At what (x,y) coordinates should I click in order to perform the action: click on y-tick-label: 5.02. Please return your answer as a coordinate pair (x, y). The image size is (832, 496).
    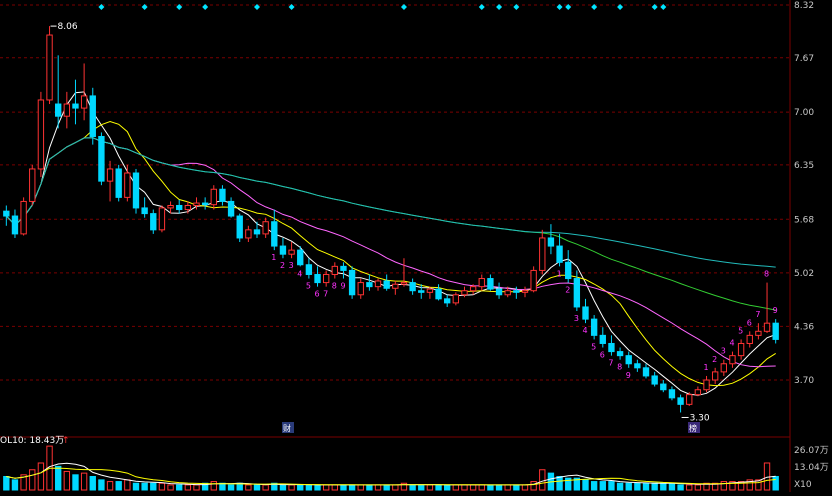
    Looking at the image, I should click on (804, 274).